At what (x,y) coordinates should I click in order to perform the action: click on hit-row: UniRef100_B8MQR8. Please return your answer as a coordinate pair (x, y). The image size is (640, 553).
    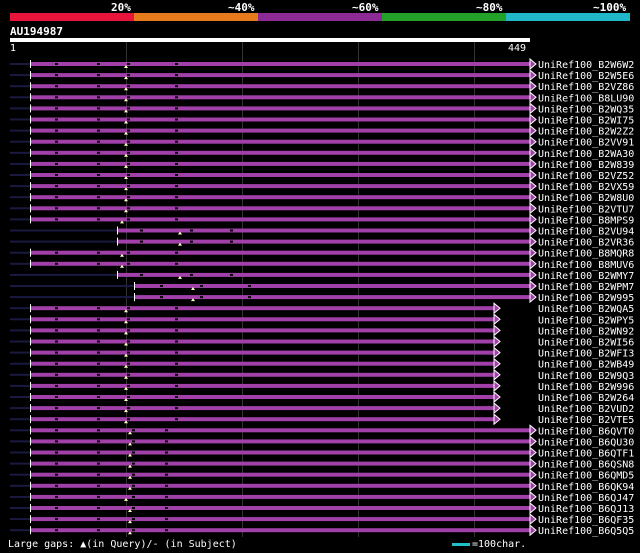
    Looking at the image, I should click on (322, 253).